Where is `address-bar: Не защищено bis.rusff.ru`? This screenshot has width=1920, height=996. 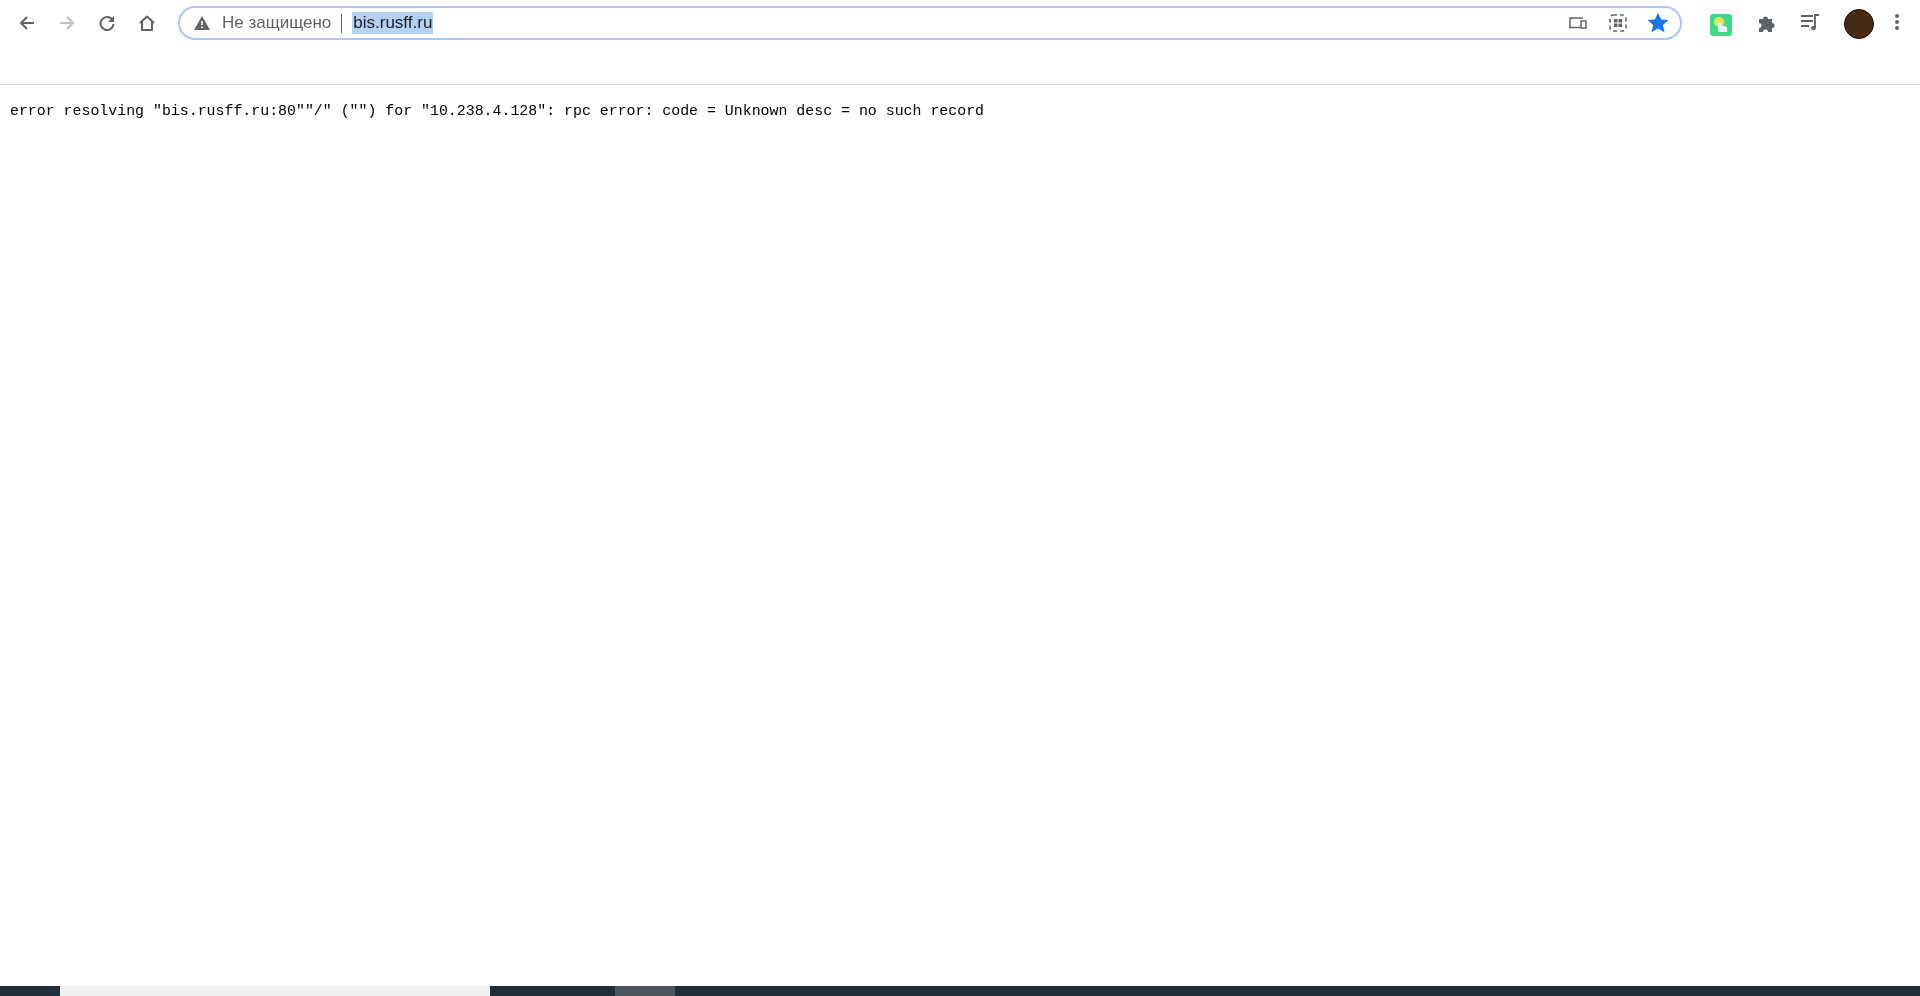 address-bar: Не защищено bis.rusff.ru is located at coordinates (930, 23).